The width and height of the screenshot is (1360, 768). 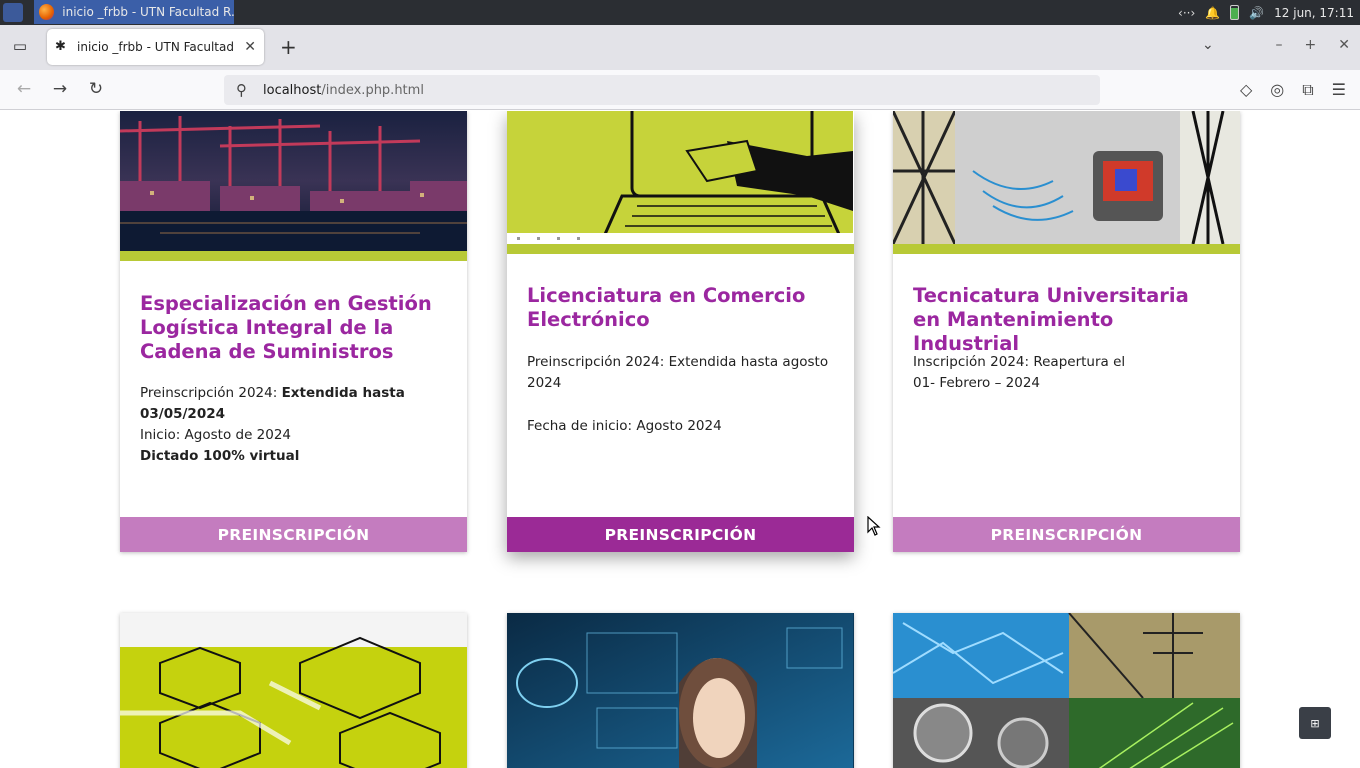 What do you see at coordinates (216, 435) in the screenshot?
I see `start-date: Inicio: Agosto de 2024` at bounding box center [216, 435].